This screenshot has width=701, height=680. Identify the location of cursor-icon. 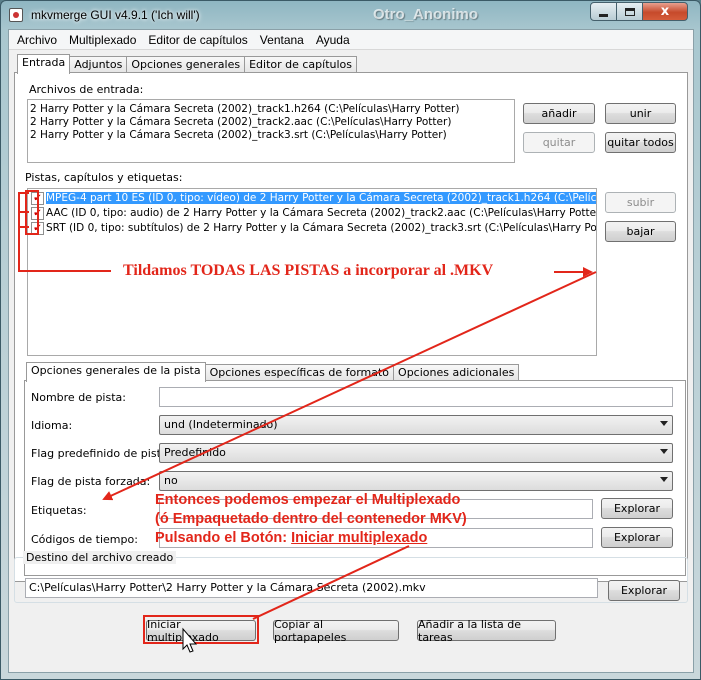
(190, 640).